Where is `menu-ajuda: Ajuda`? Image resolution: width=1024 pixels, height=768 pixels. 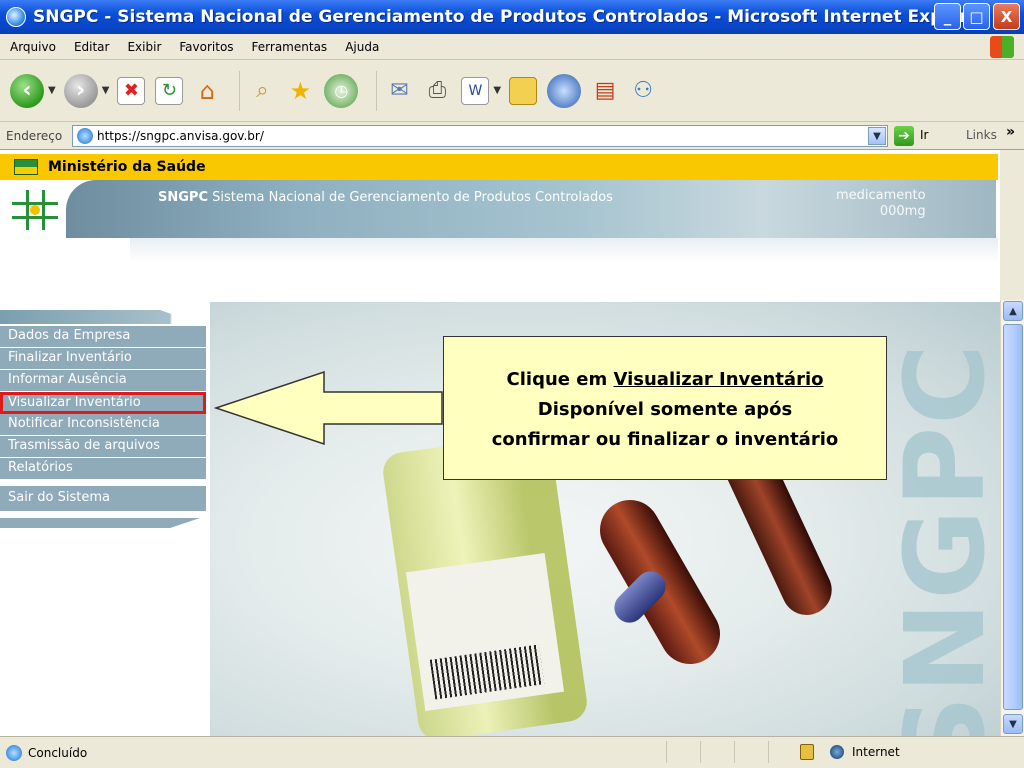 menu-ajuda: Ajuda is located at coordinates (362, 47).